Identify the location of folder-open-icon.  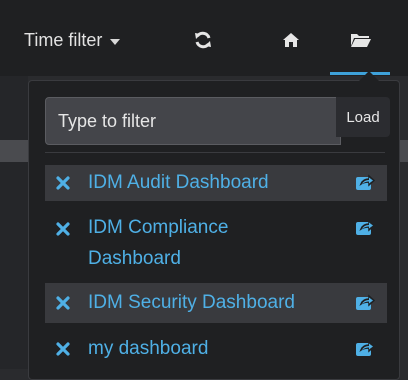
(361, 40).